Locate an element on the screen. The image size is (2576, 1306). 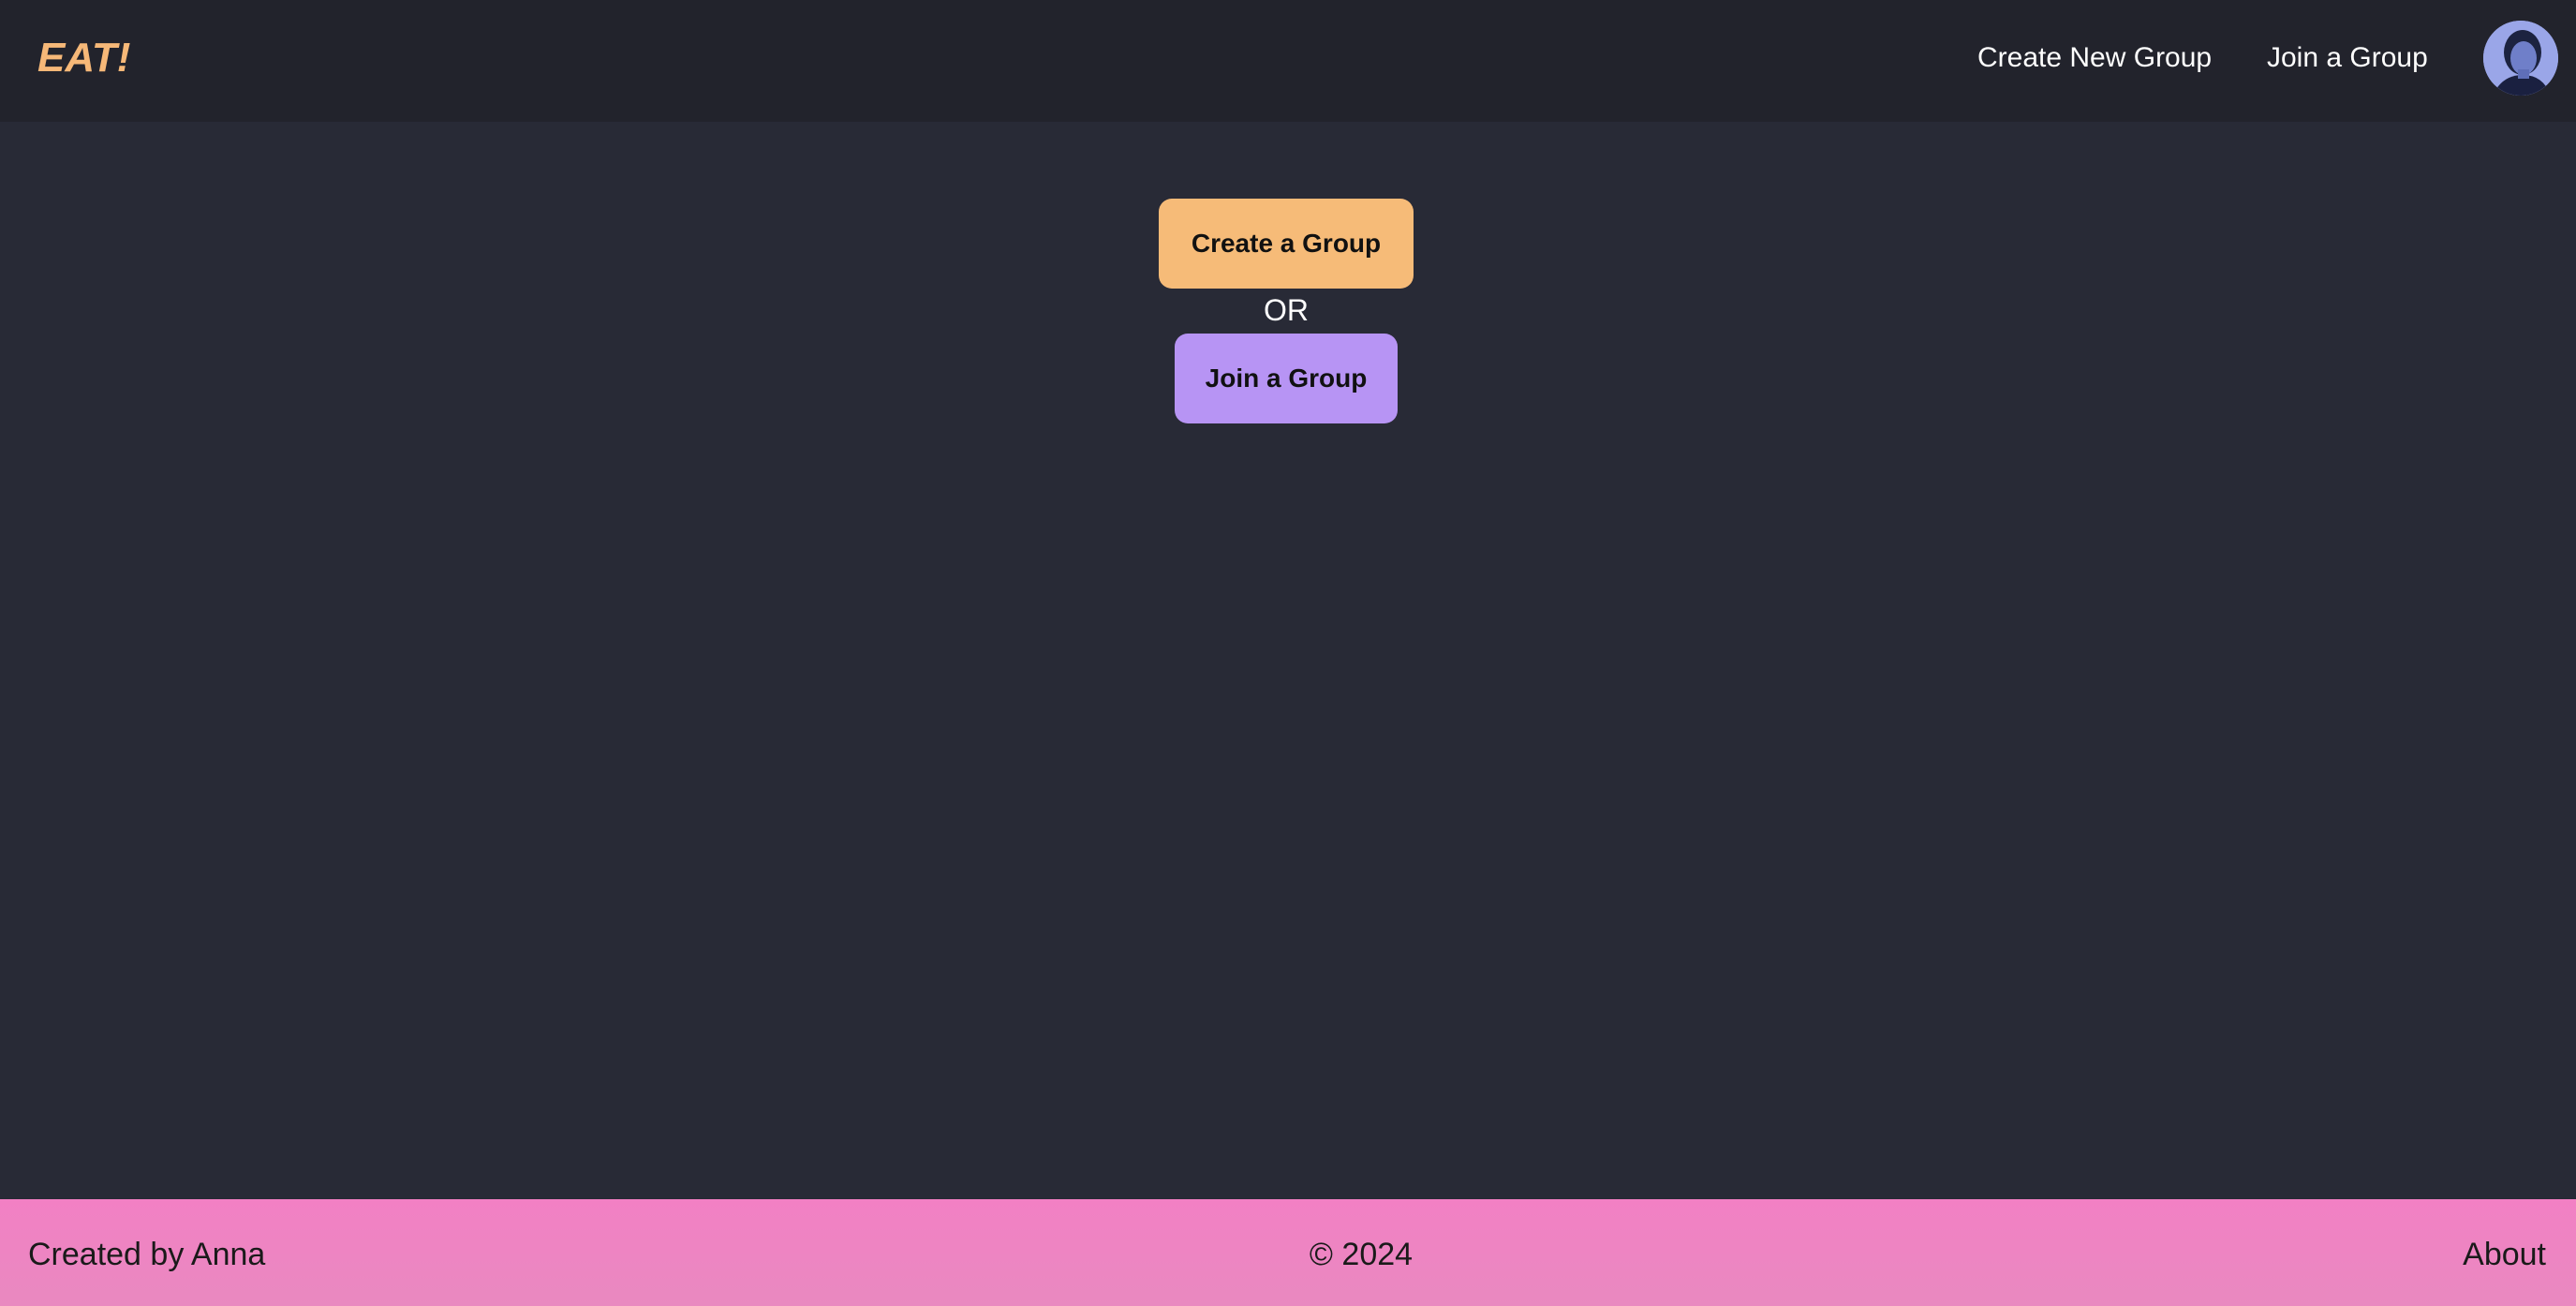
avatar-image is located at coordinates (2520, 58).